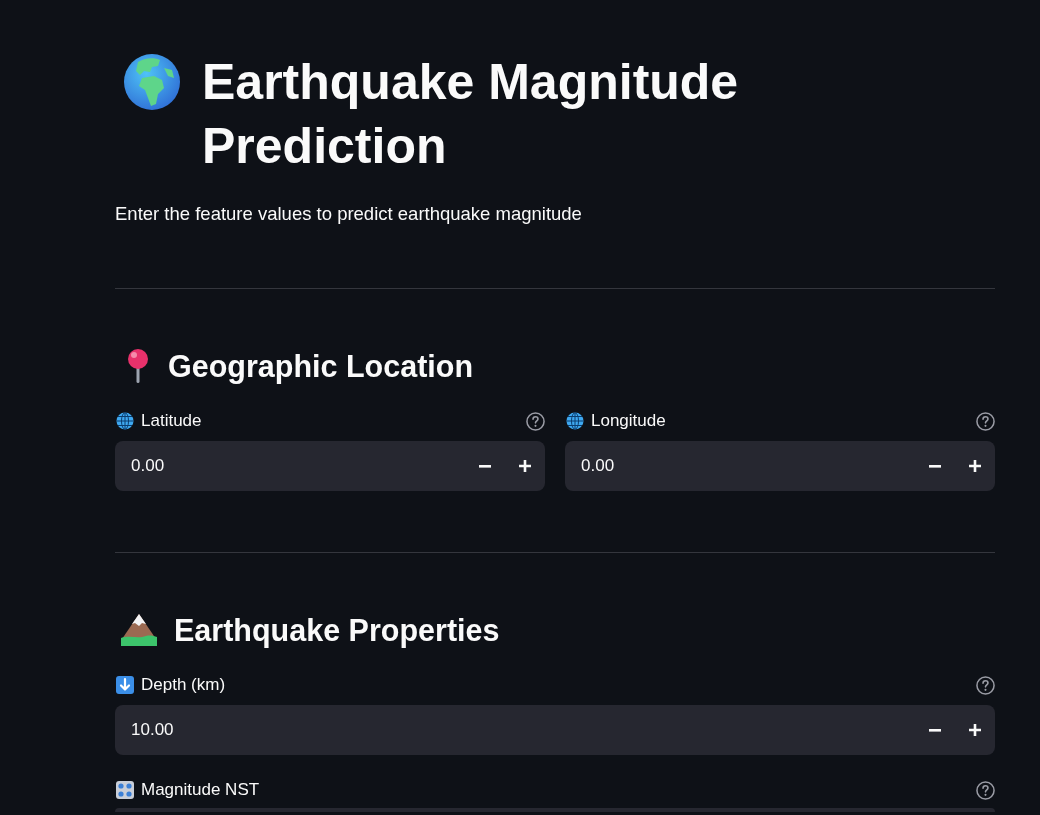 The image size is (1040, 815). I want to click on earth-globe-icon, so click(152, 82).